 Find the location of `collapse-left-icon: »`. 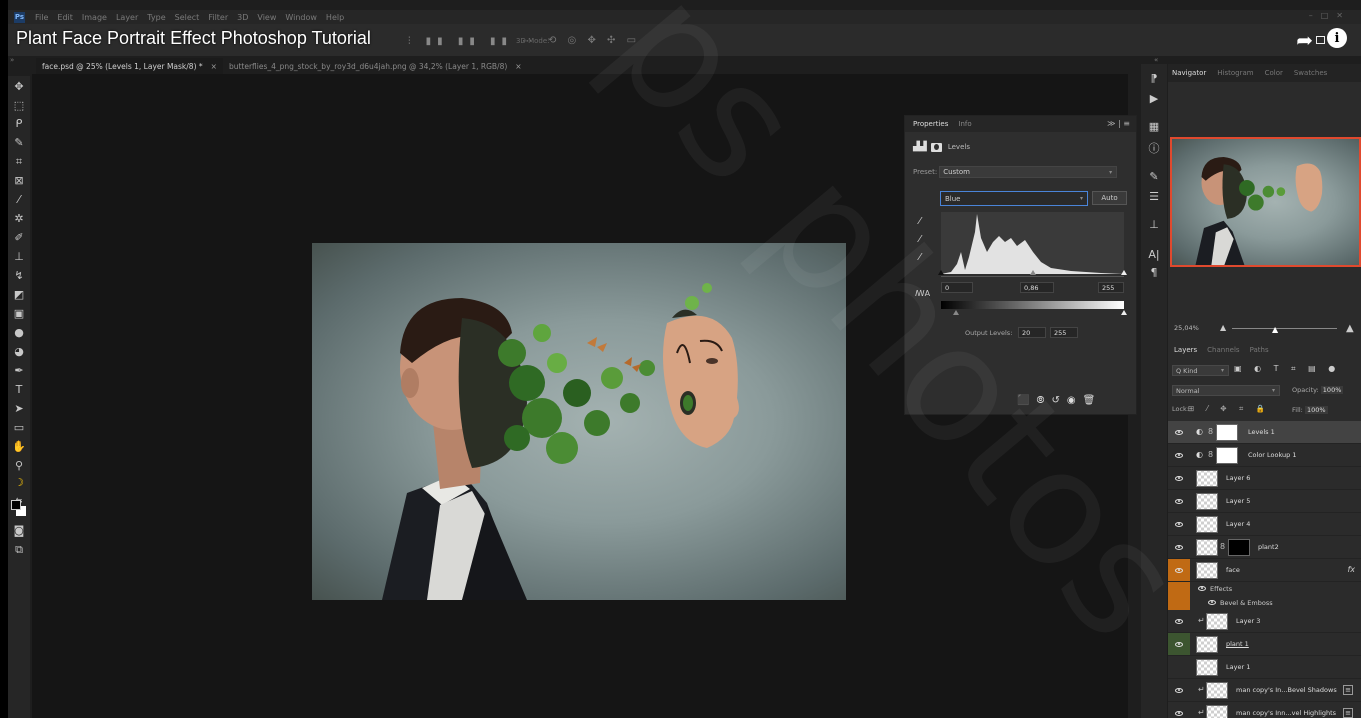

collapse-left-icon: » is located at coordinates (12, 60).